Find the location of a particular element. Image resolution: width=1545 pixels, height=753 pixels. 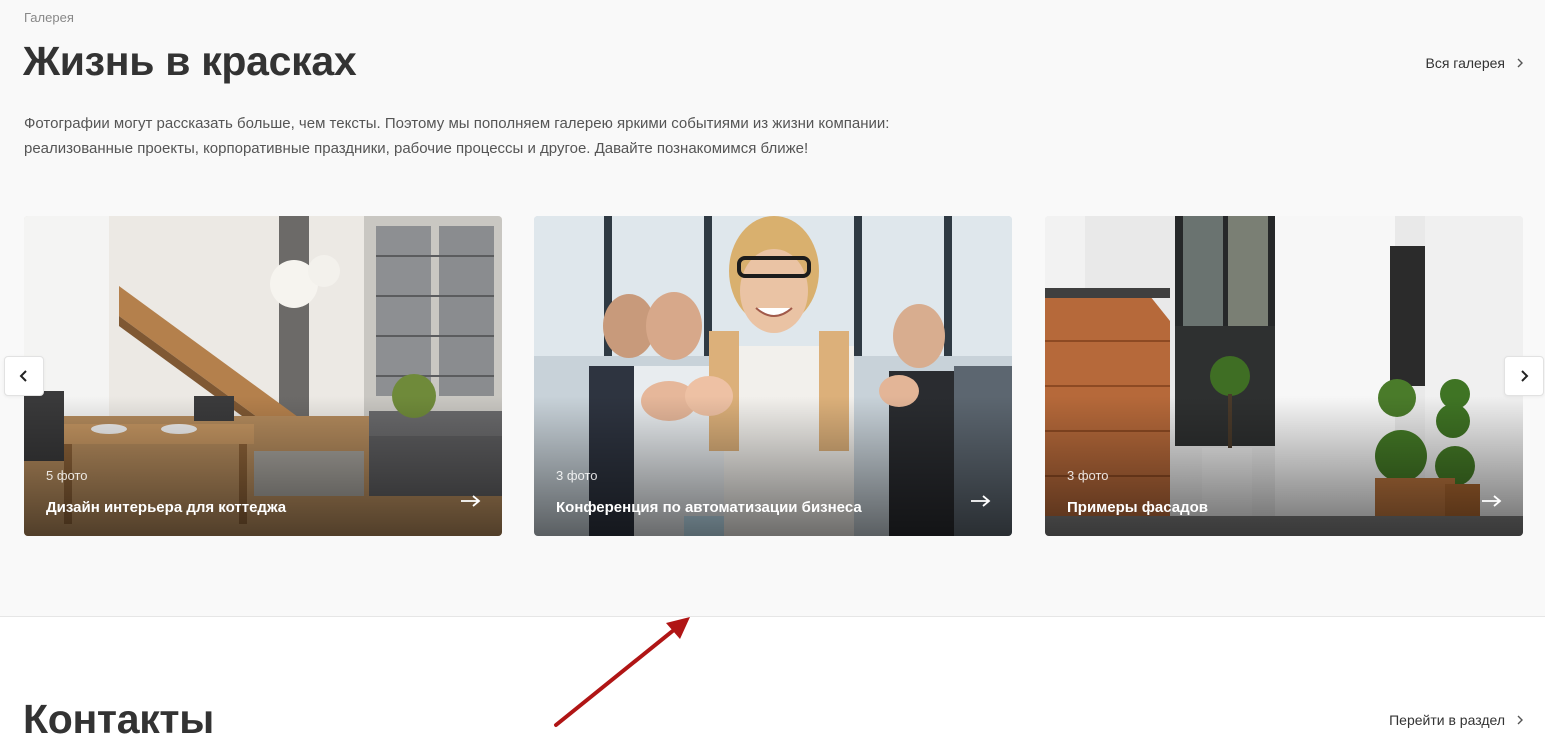

photo-count: 5 фото is located at coordinates (67, 475).